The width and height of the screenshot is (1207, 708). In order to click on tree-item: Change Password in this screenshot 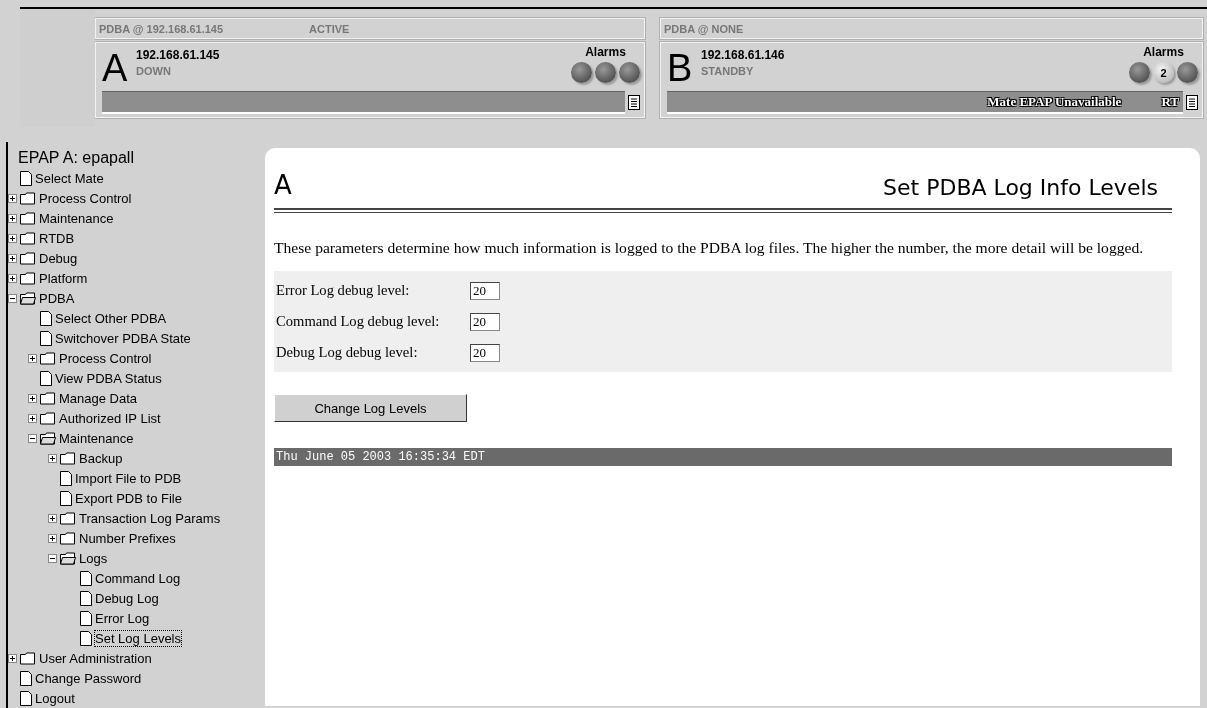, I will do `click(88, 678)`.